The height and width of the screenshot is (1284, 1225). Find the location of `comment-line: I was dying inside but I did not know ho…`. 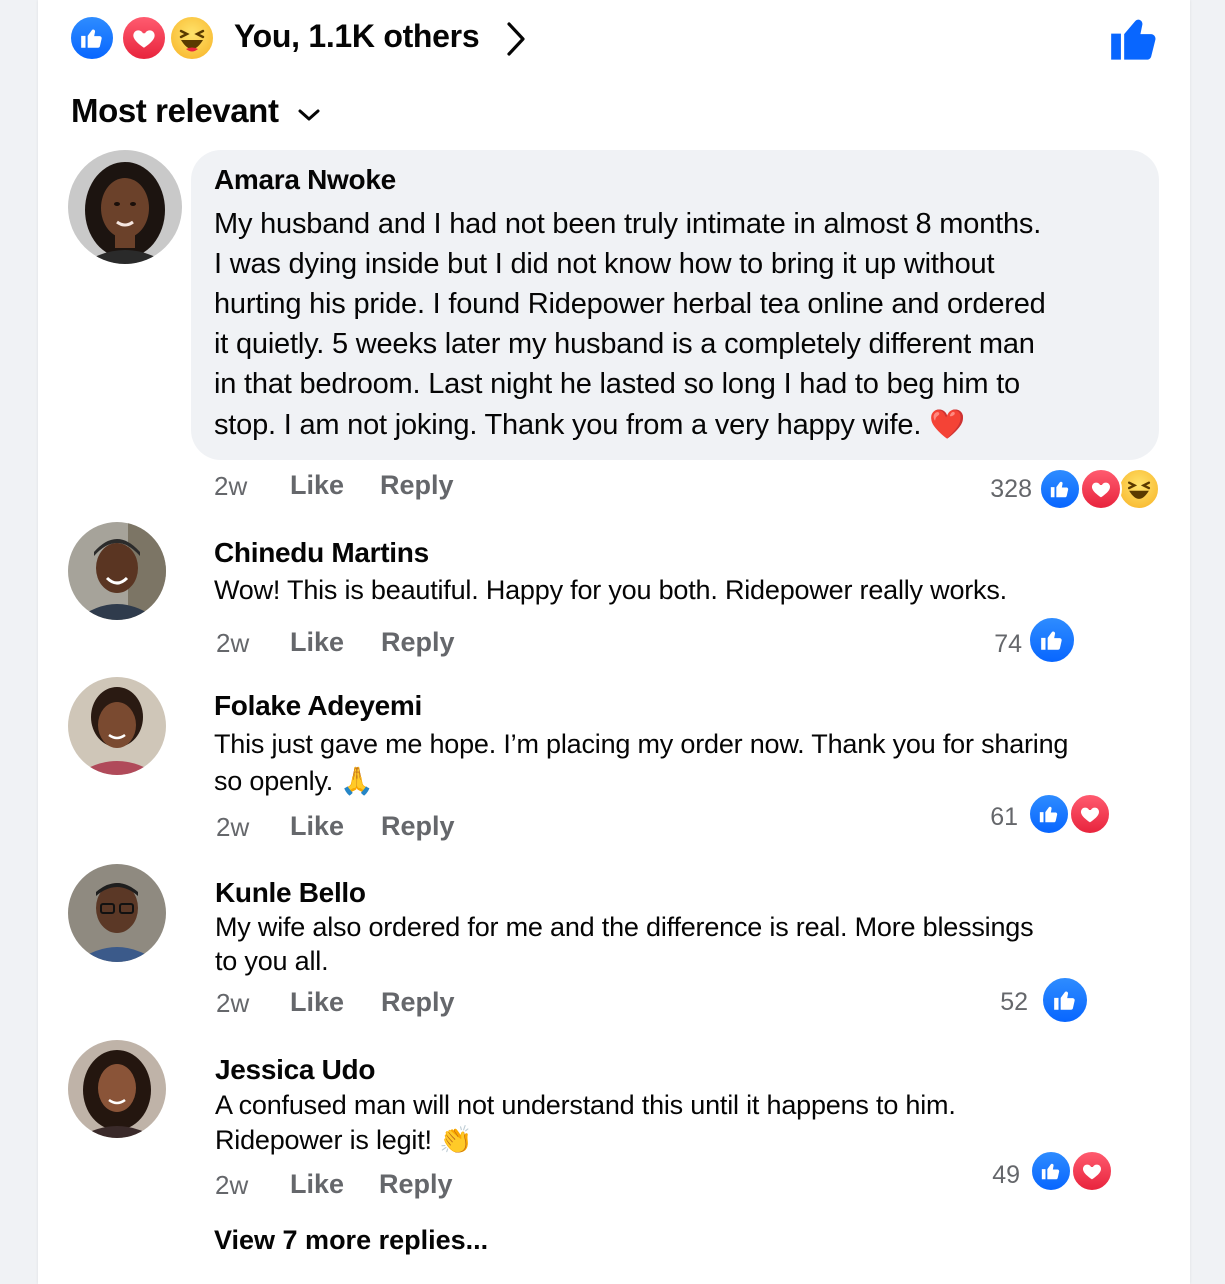

comment-line: I was dying inside but I did not know ho… is located at coordinates (604, 264).